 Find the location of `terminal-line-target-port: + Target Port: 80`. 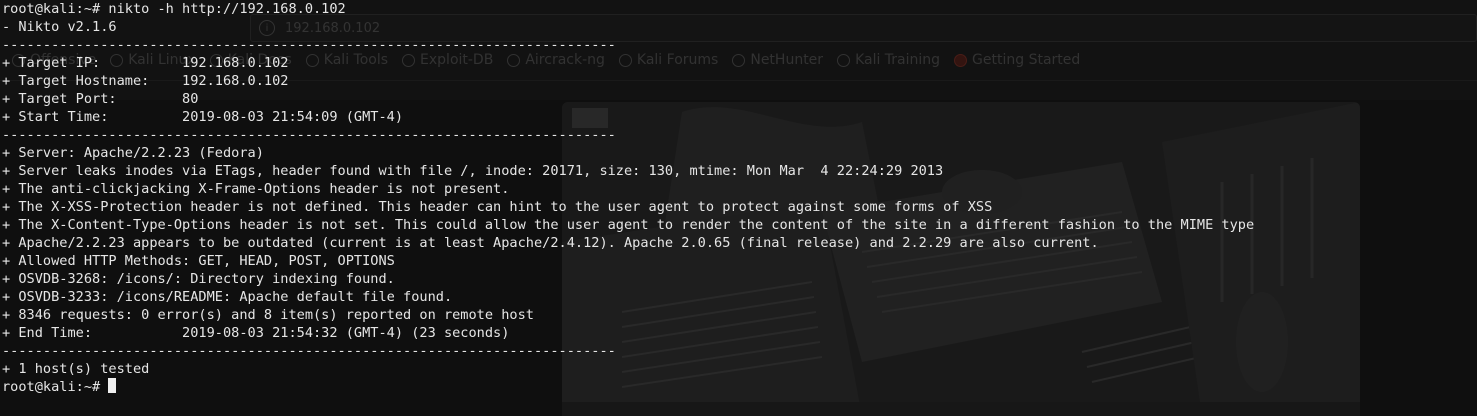

terminal-line-target-port: + Target Port: 80 is located at coordinates (100, 99).